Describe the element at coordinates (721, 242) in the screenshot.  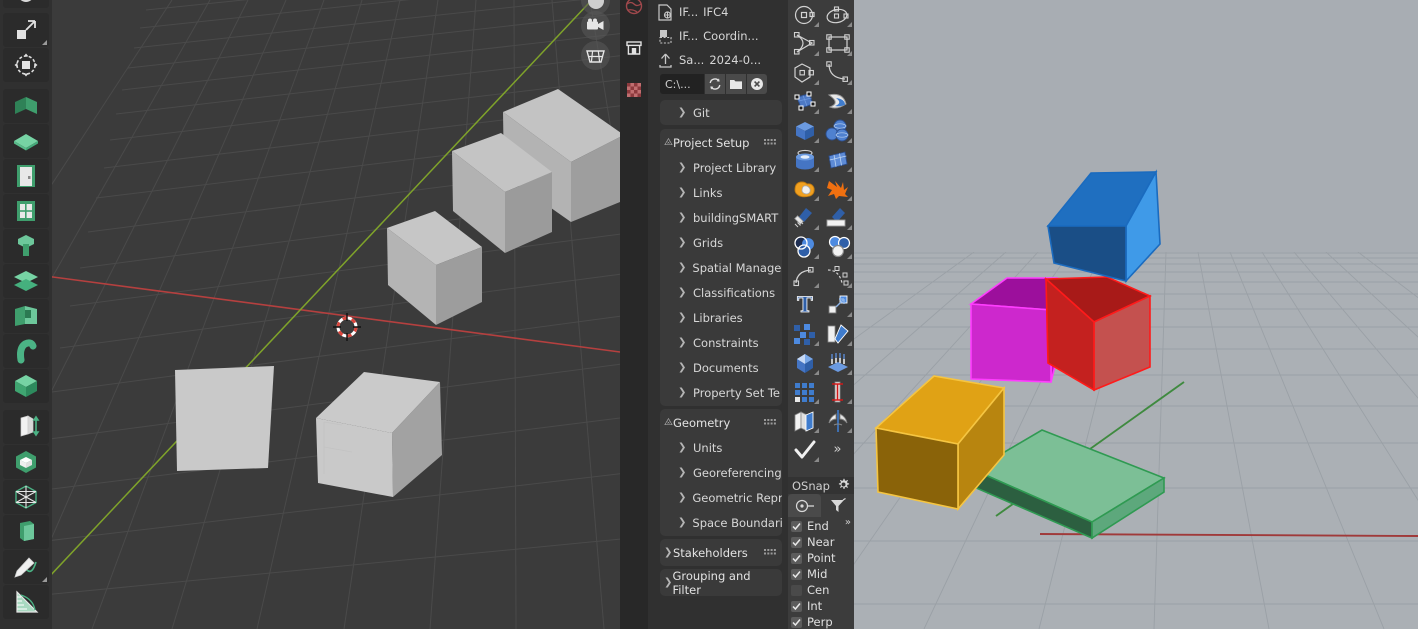
I see `sidebar-item-grids: ❯ Grids` at that location.